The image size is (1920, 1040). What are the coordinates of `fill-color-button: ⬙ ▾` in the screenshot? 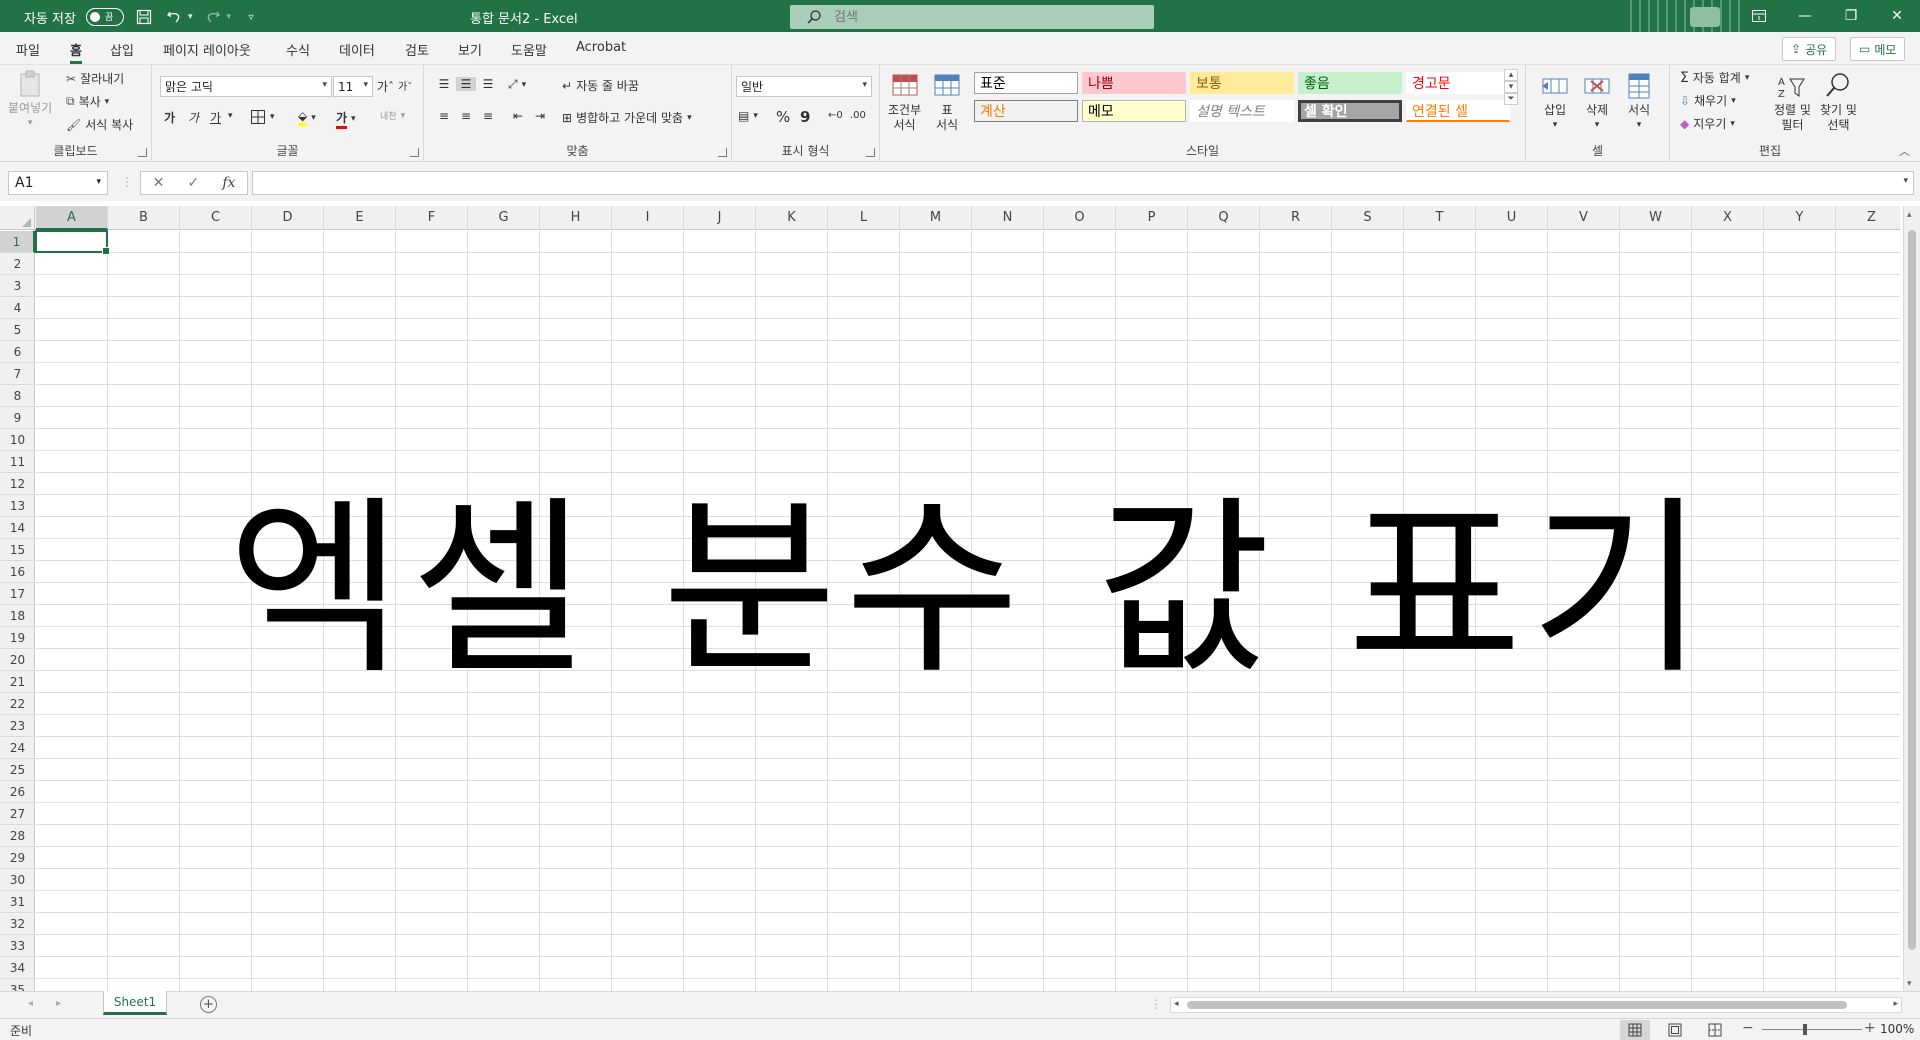 It's located at (307, 117).